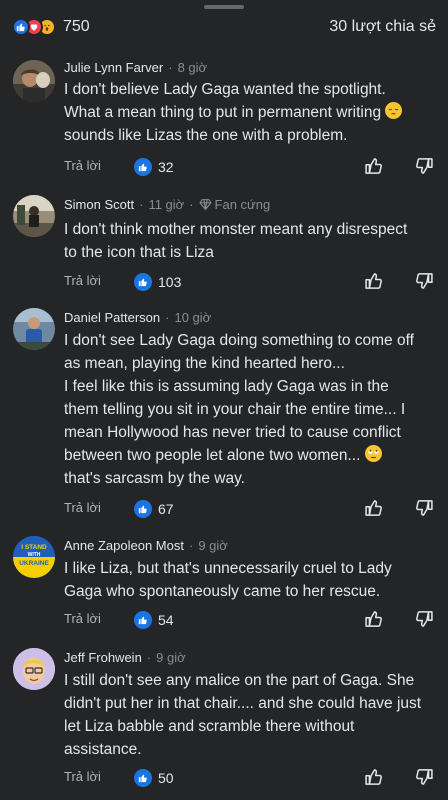 The width and height of the screenshot is (448, 800). I want to click on svg-text: UKRAINE, so click(34, 563).